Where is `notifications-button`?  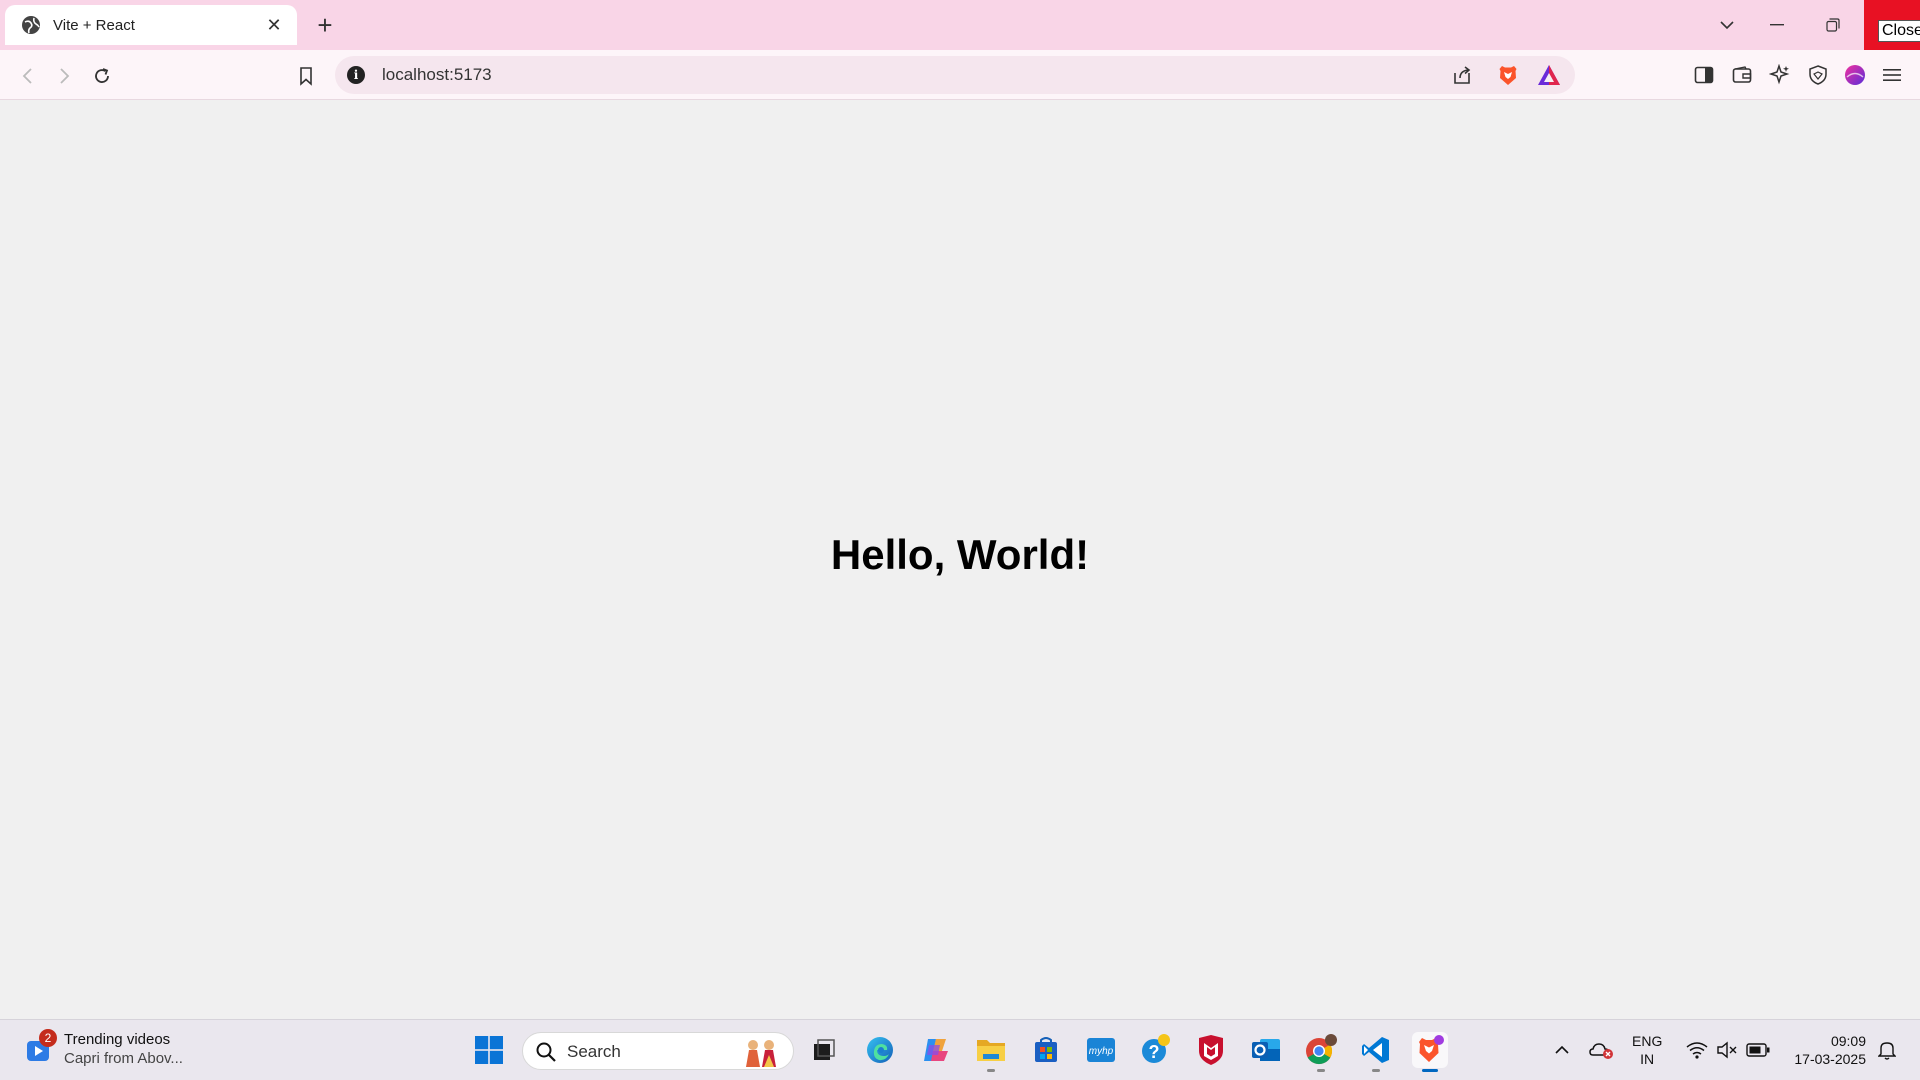 notifications-button is located at coordinates (1887, 1050).